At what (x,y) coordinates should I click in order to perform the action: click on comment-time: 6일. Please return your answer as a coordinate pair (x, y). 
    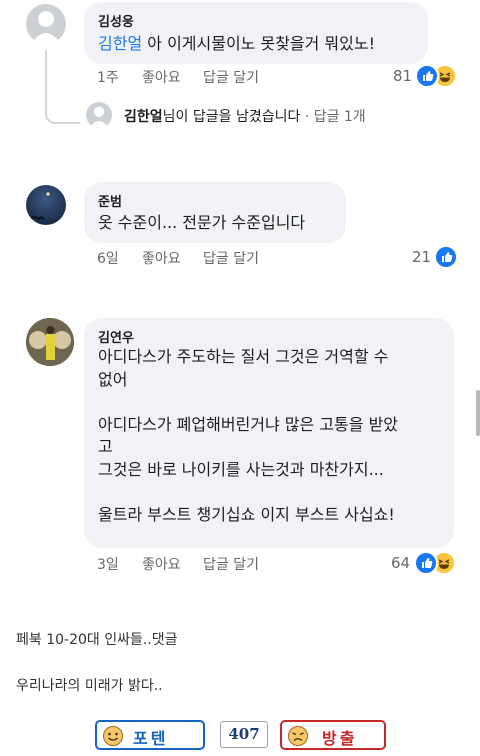
    Looking at the image, I should click on (108, 258).